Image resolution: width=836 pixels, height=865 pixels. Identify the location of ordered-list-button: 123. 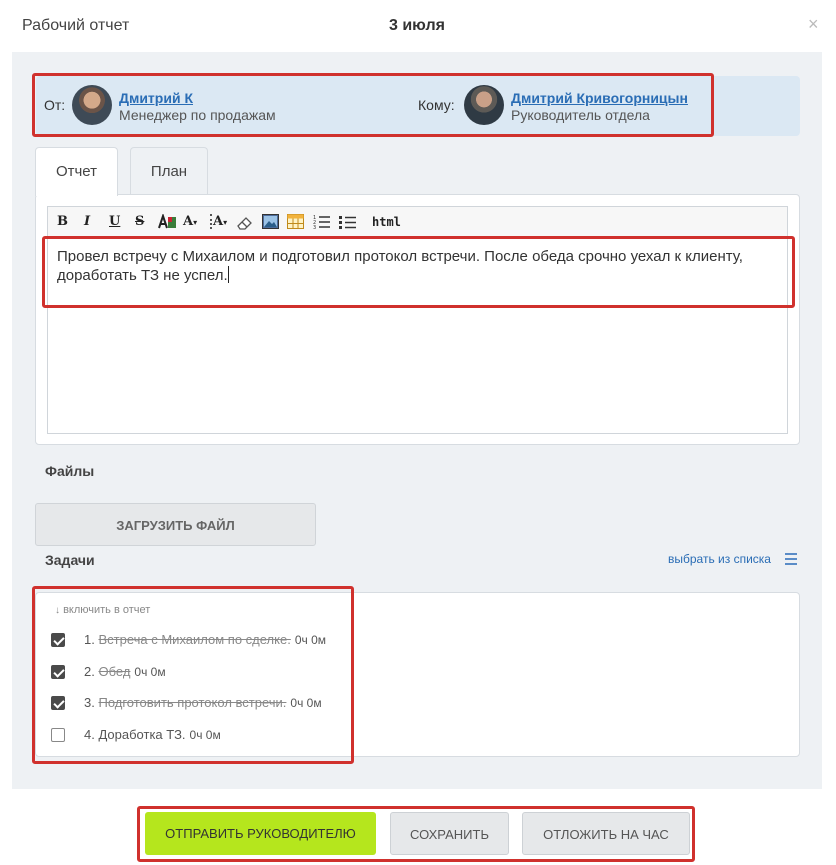
(322, 222).